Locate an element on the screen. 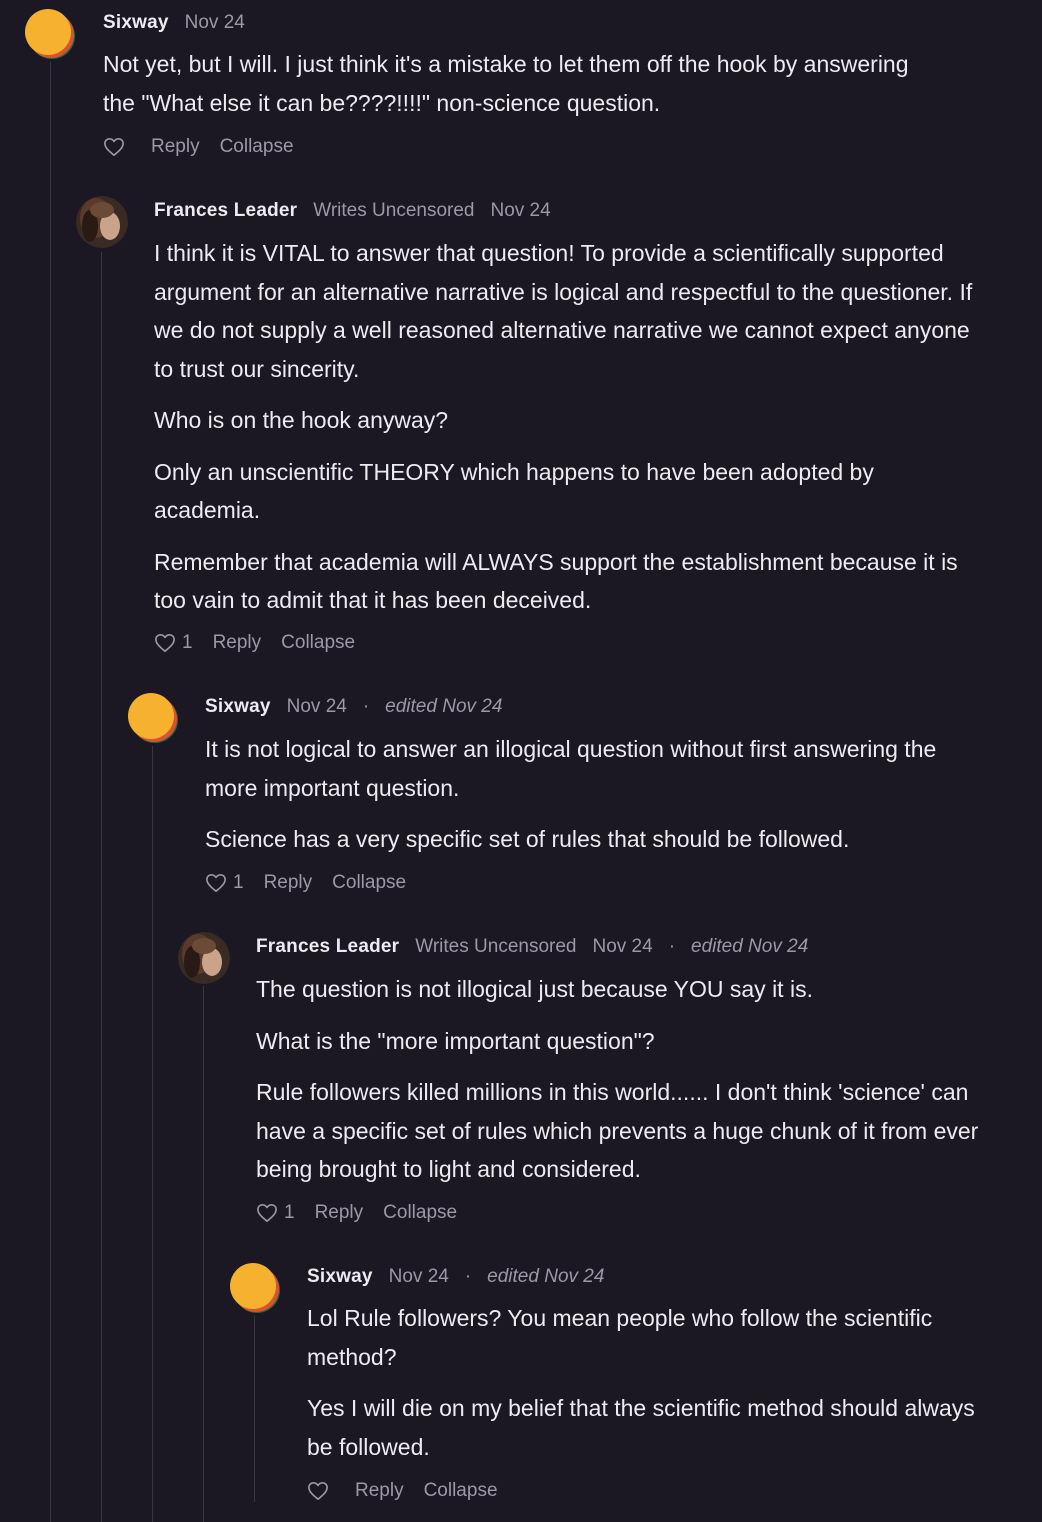 Image resolution: width=1042 pixels, height=1522 pixels. comment-header: Frances Leader Writes Uncensored Nov 24 is located at coordinates (352, 211).